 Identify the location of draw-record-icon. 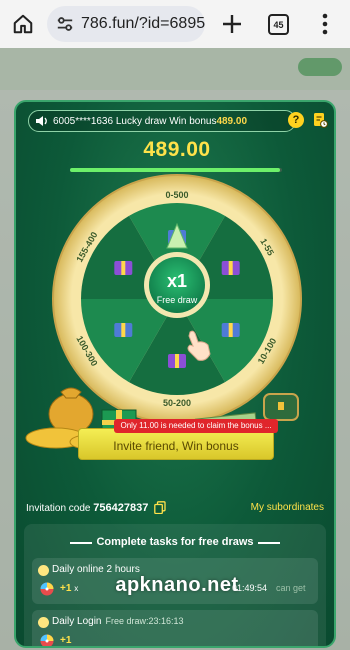
(320, 120).